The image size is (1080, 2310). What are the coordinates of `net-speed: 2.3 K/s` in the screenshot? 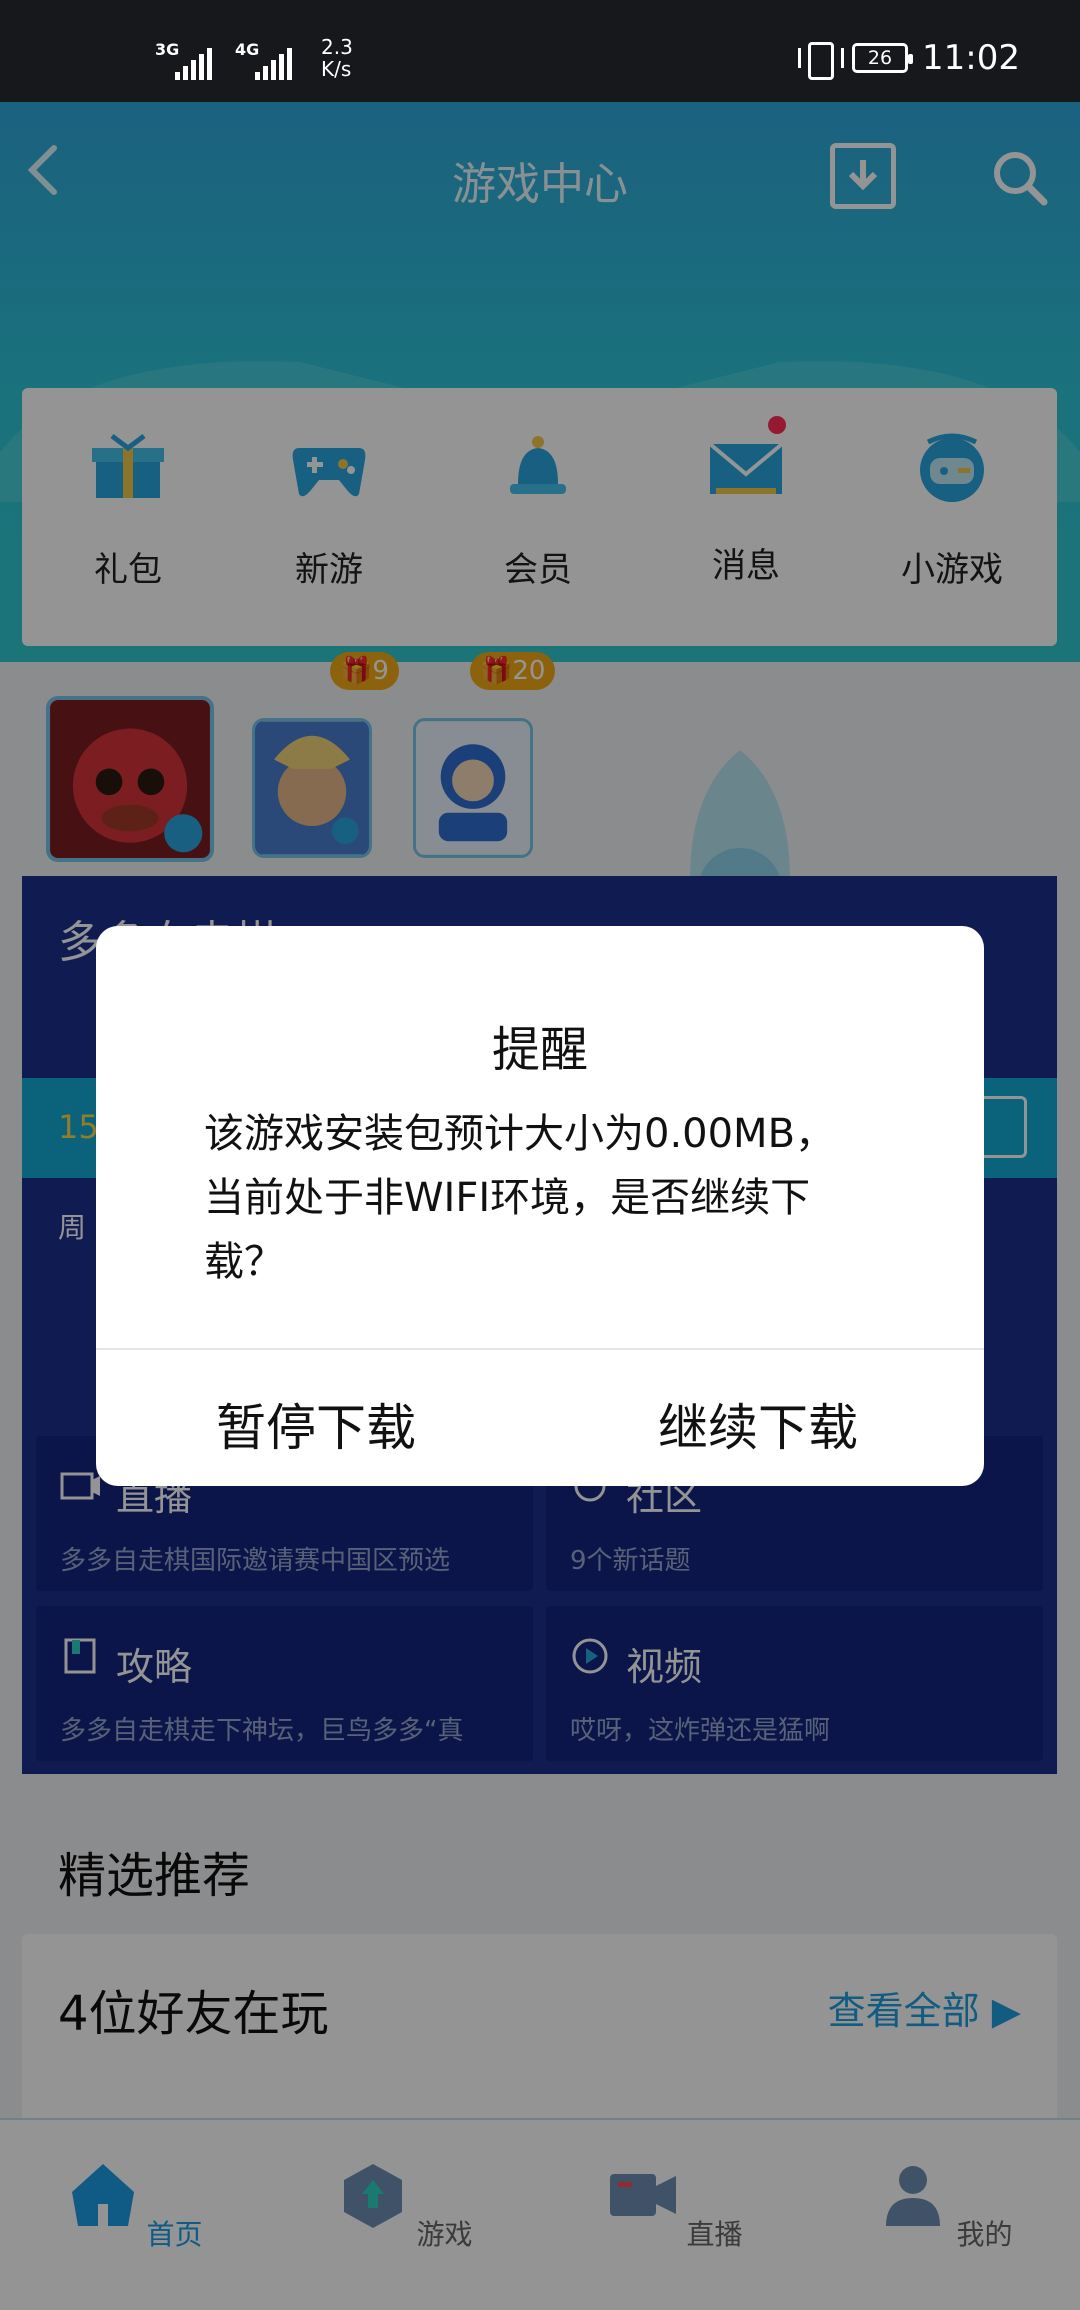 It's located at (337, 58).